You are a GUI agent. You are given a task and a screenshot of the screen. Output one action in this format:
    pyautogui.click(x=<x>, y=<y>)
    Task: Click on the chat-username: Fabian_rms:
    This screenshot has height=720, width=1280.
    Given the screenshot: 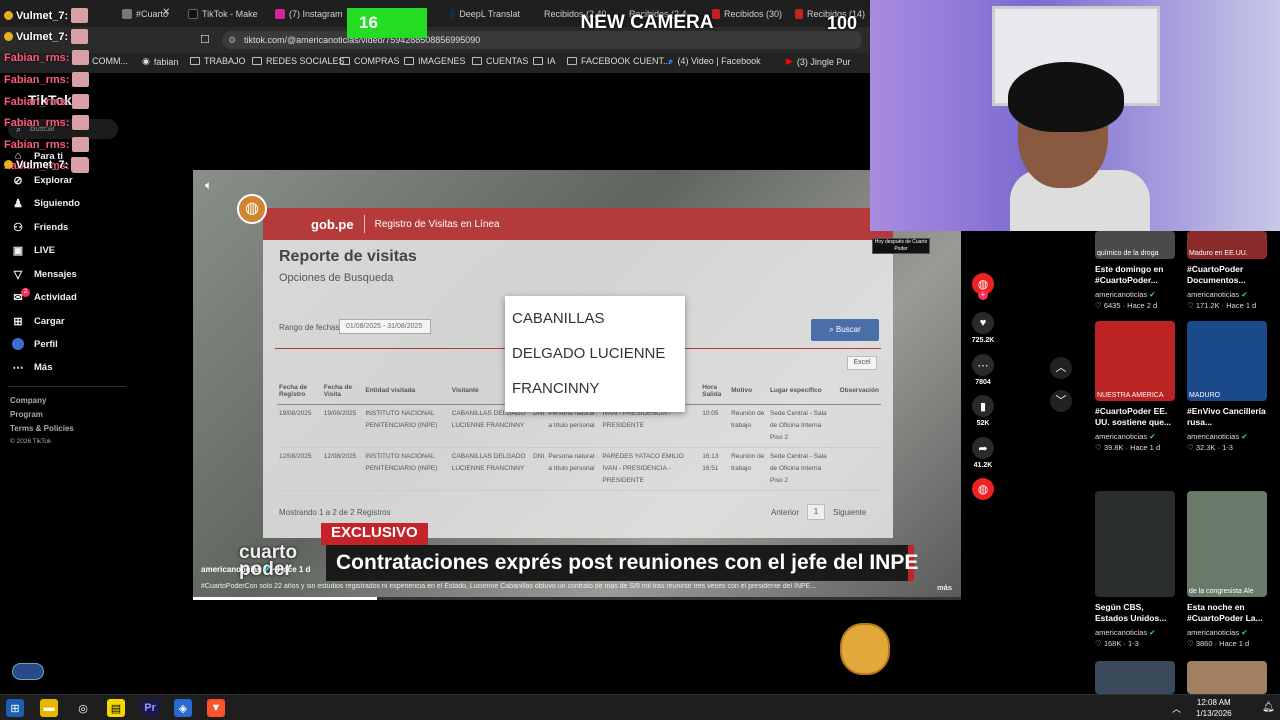 What is the action you would take?
    pyautogui.click(x=37, y=144)
    